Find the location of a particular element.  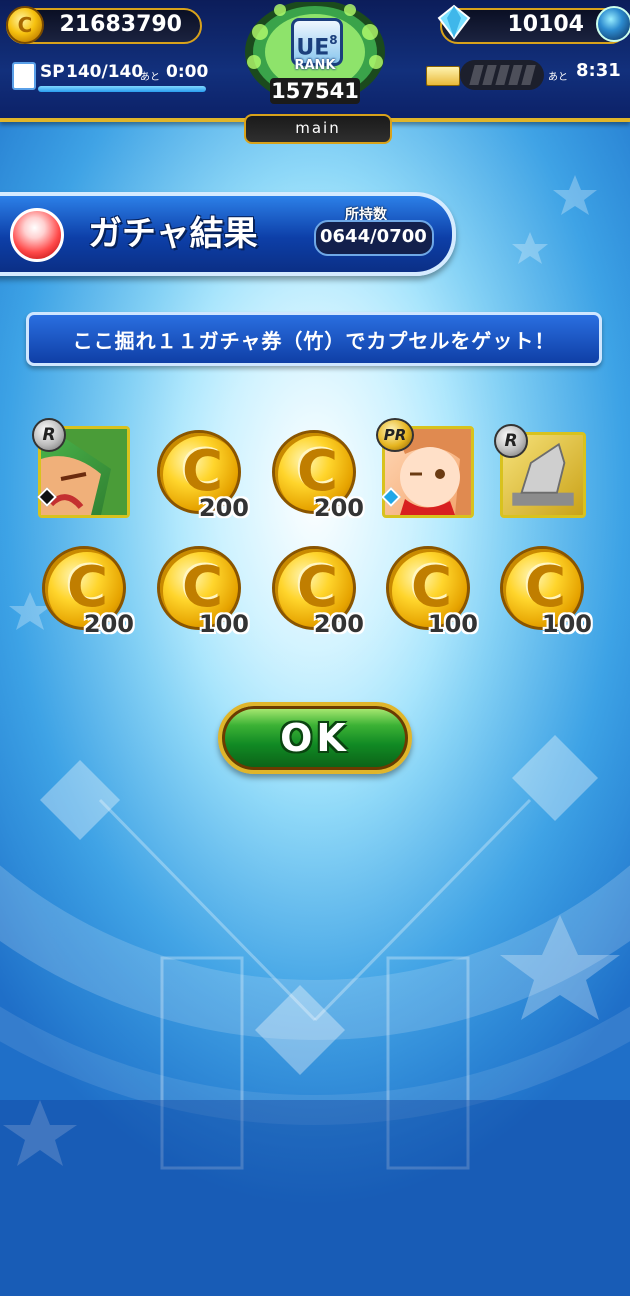

sp-card-icon is located at coordinates (24, 76).